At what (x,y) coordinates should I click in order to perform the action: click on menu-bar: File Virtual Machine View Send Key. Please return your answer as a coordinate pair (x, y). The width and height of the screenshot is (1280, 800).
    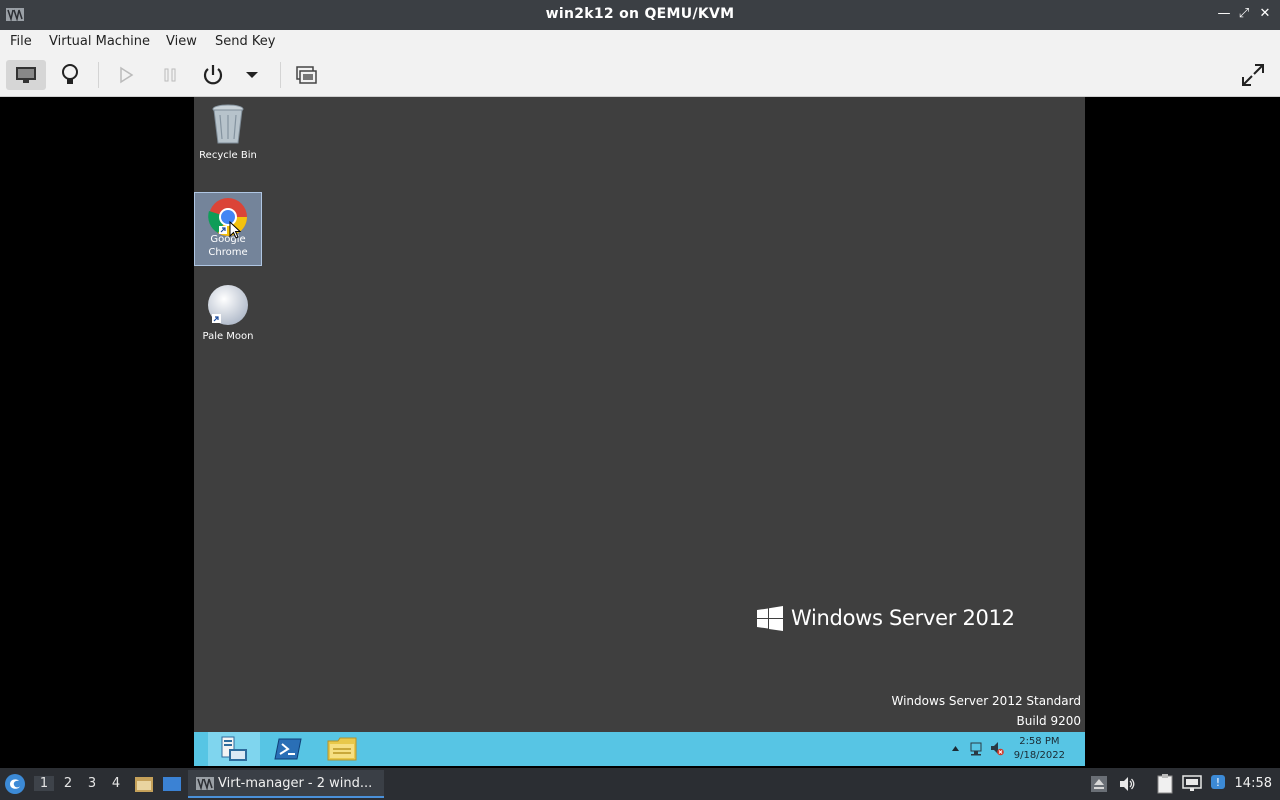
    Looking at the image, I should click on (640, 42).